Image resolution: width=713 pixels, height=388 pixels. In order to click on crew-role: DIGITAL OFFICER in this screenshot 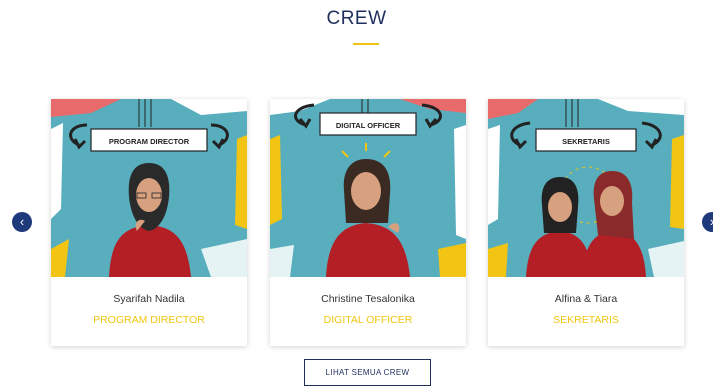, I will do `click(368, 320)`.